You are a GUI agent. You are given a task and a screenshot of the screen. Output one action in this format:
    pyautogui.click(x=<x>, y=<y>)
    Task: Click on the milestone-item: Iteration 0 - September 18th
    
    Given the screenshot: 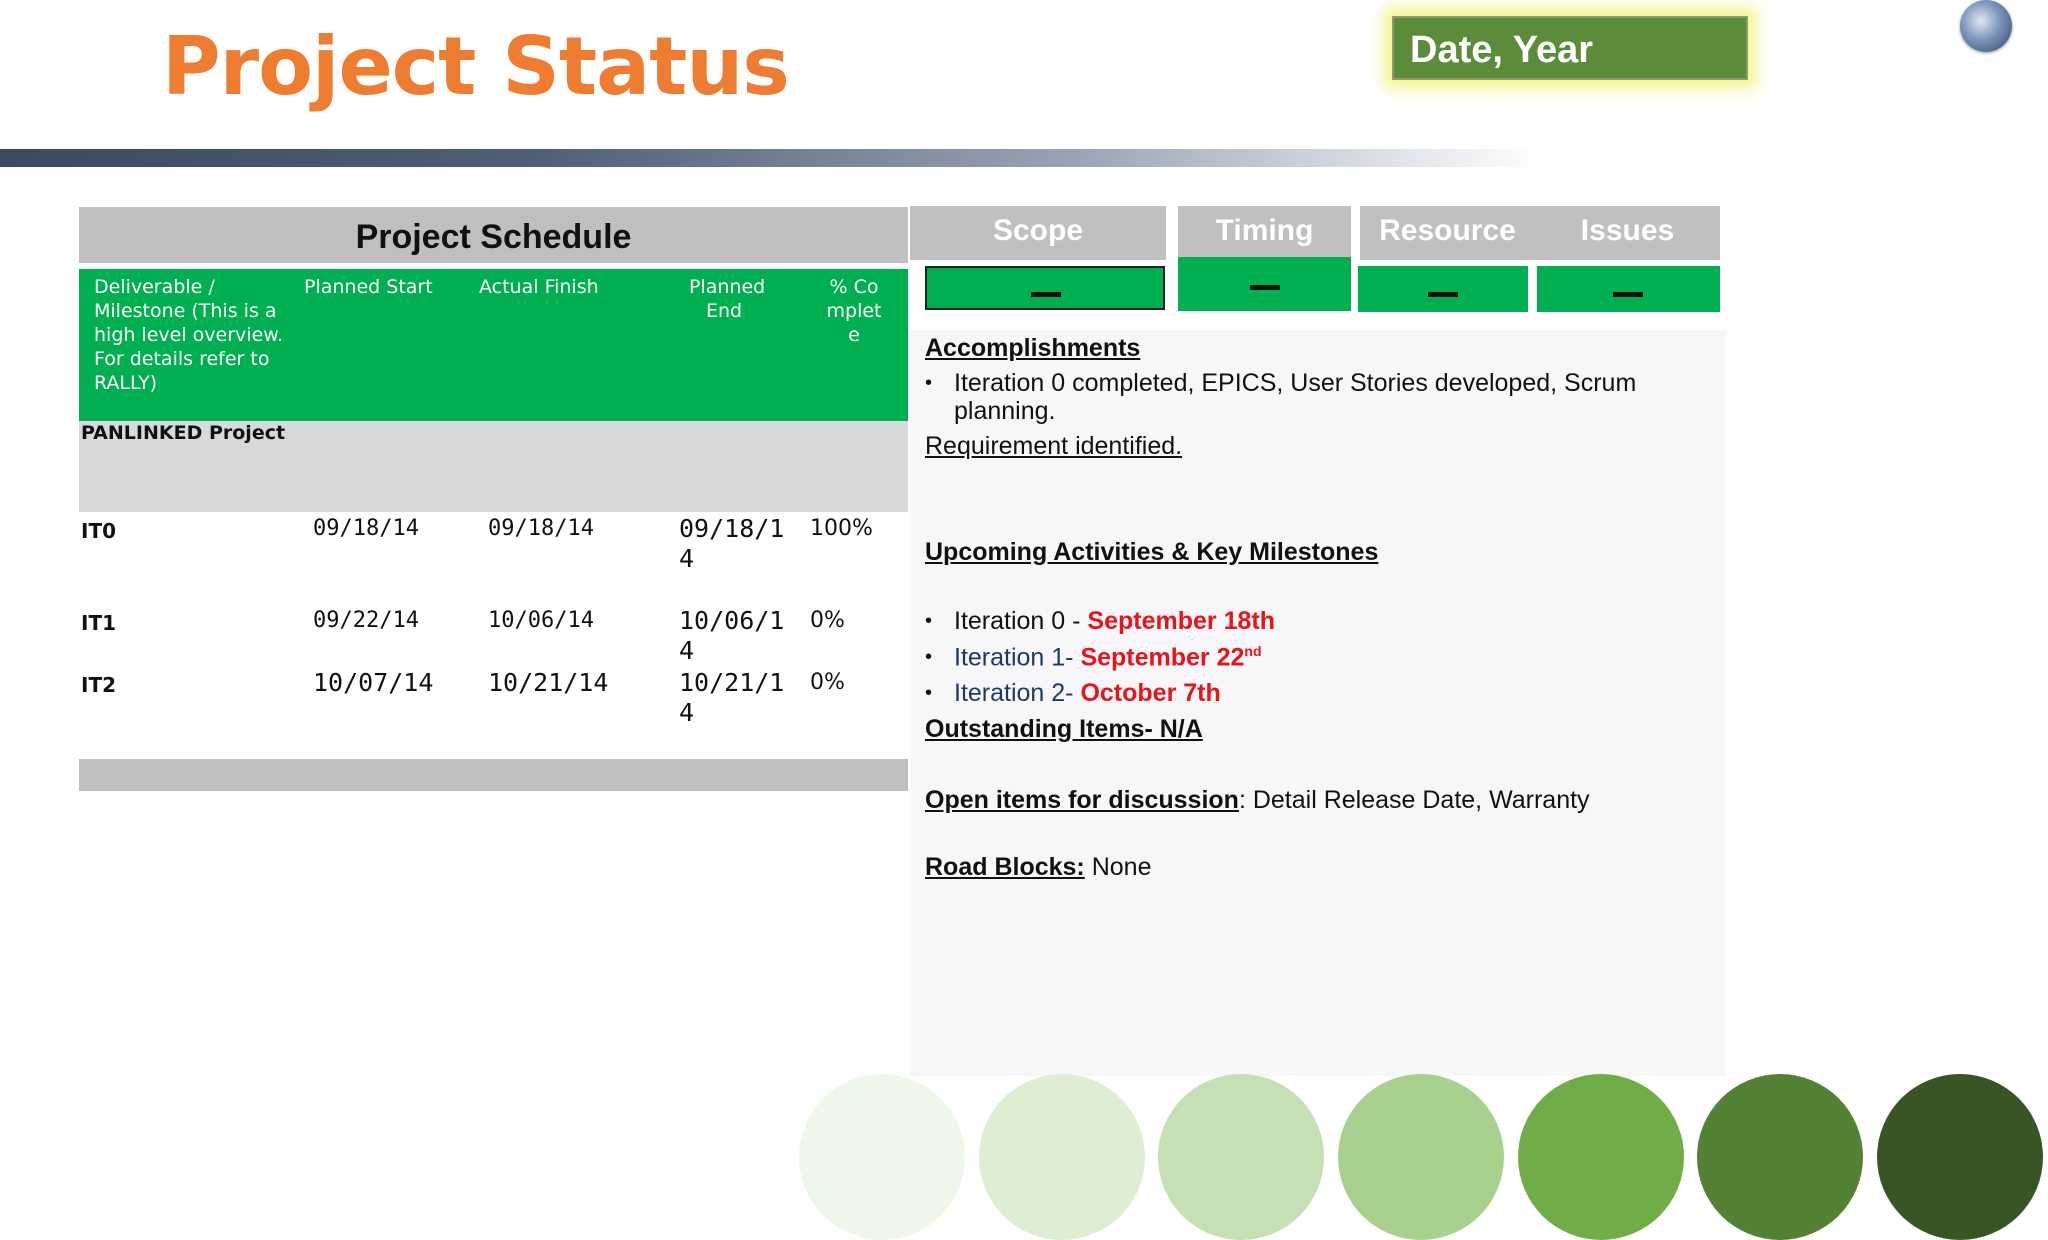 What is the action you would take?
    pyautogui.click(x=1114, y=621)
    